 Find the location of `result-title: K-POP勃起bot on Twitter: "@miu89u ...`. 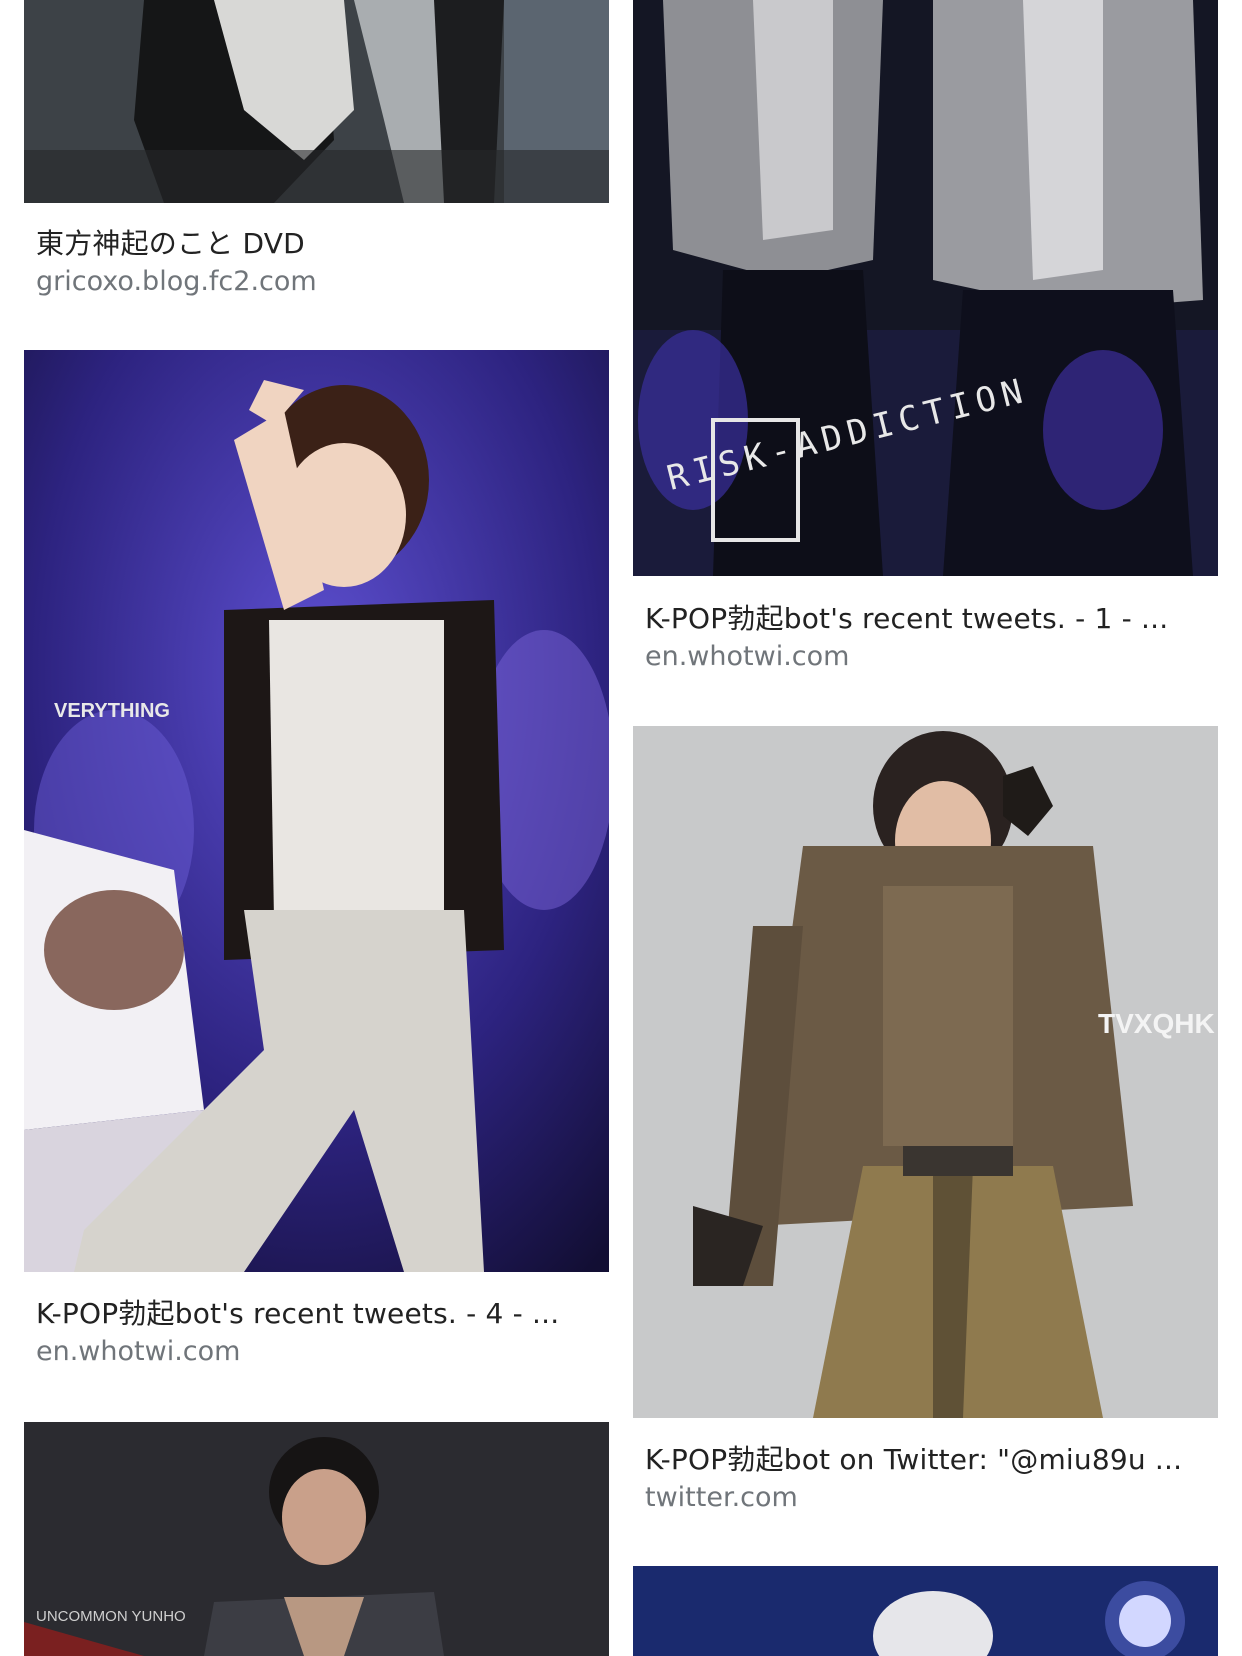

result-title: K-POP勃起bot on Twitter: "@miu89u ... is located at coordinates (925, 1458).